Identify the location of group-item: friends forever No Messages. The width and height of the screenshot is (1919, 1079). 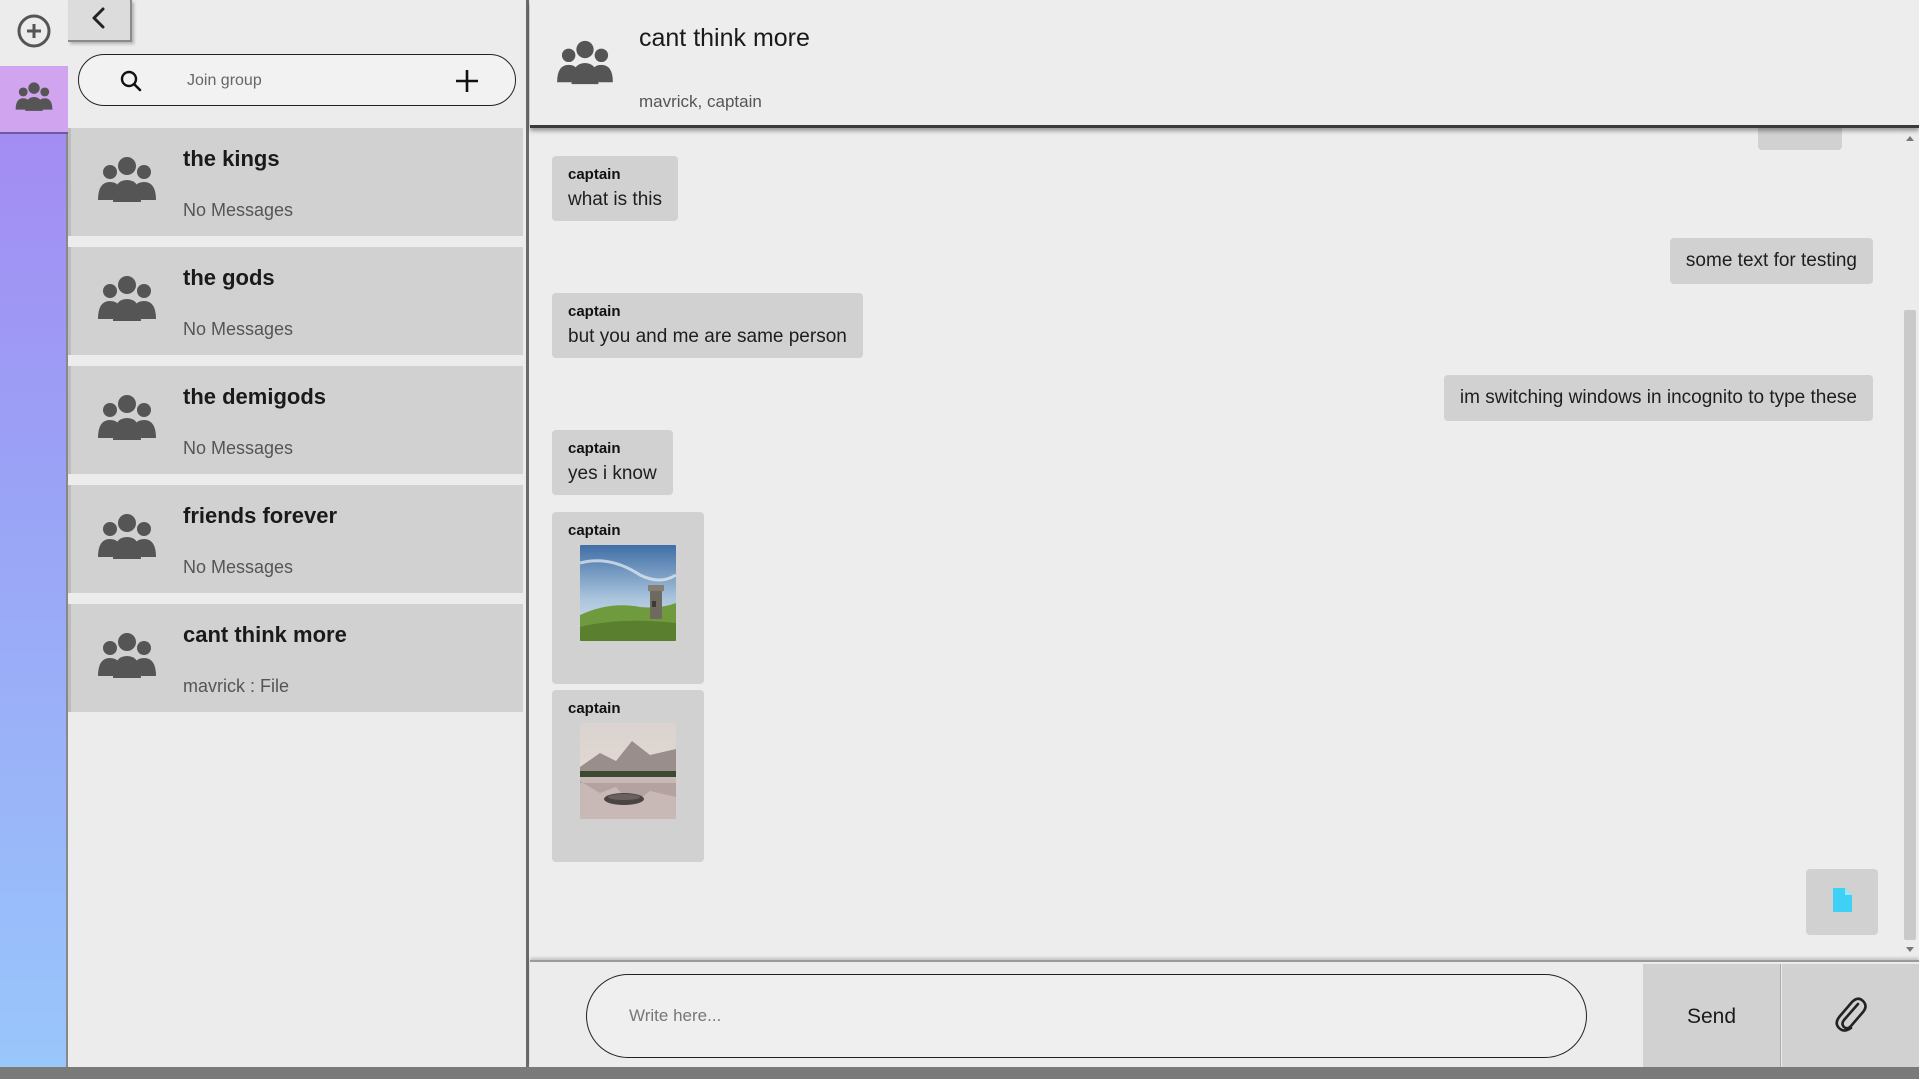
(295, 539).